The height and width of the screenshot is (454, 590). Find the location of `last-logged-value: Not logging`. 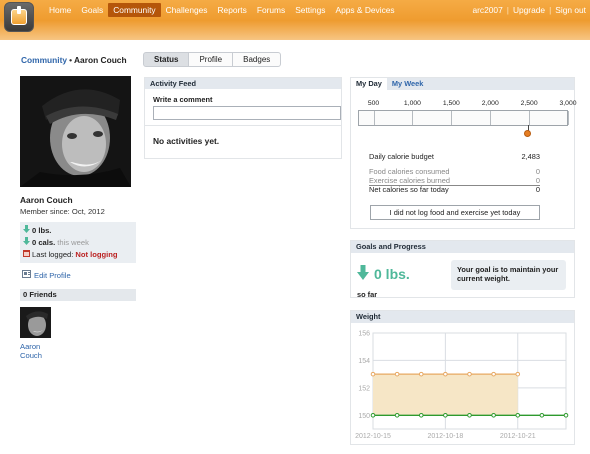

last-logged-value: Not logging is located at coordinates (96, 254).